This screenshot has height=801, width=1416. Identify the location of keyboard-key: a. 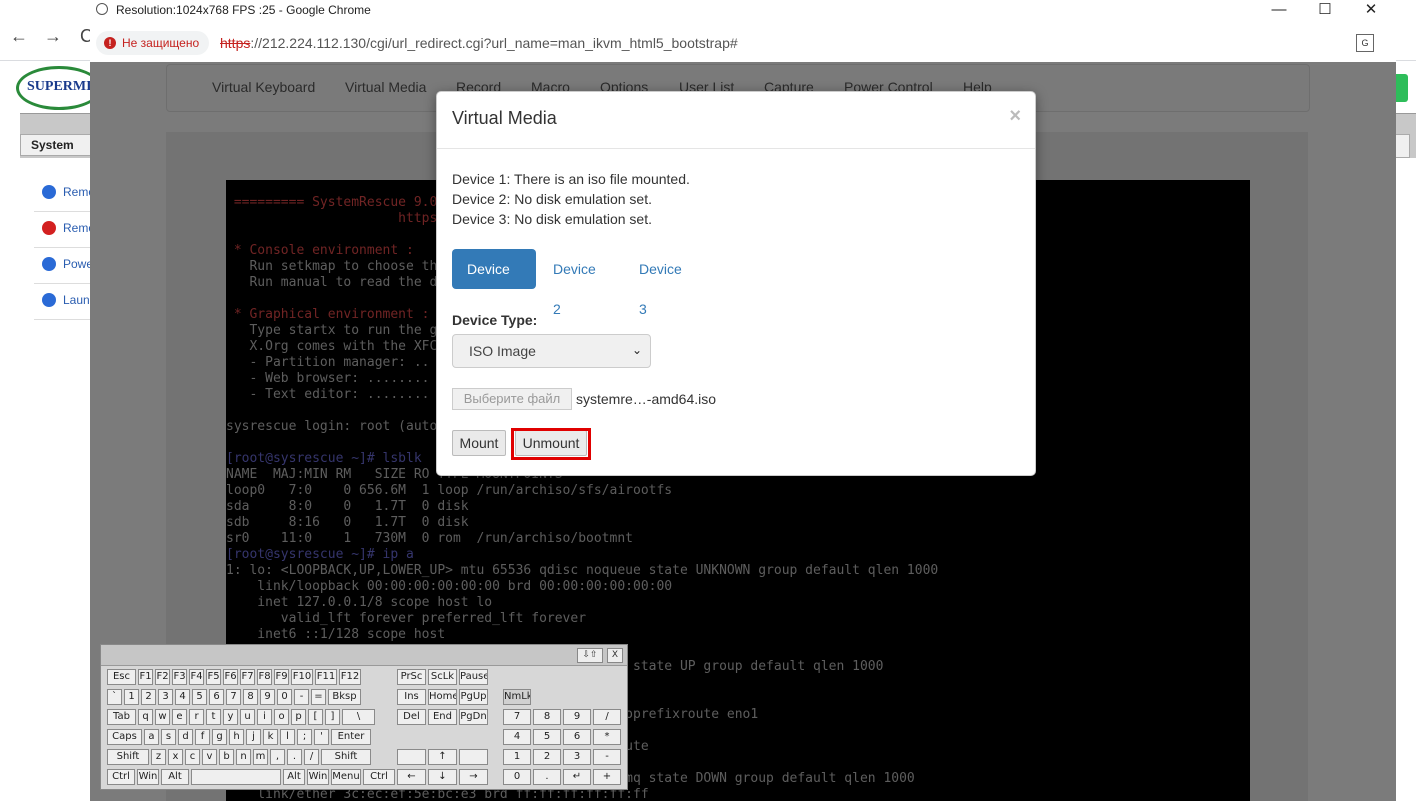
(151, 737).